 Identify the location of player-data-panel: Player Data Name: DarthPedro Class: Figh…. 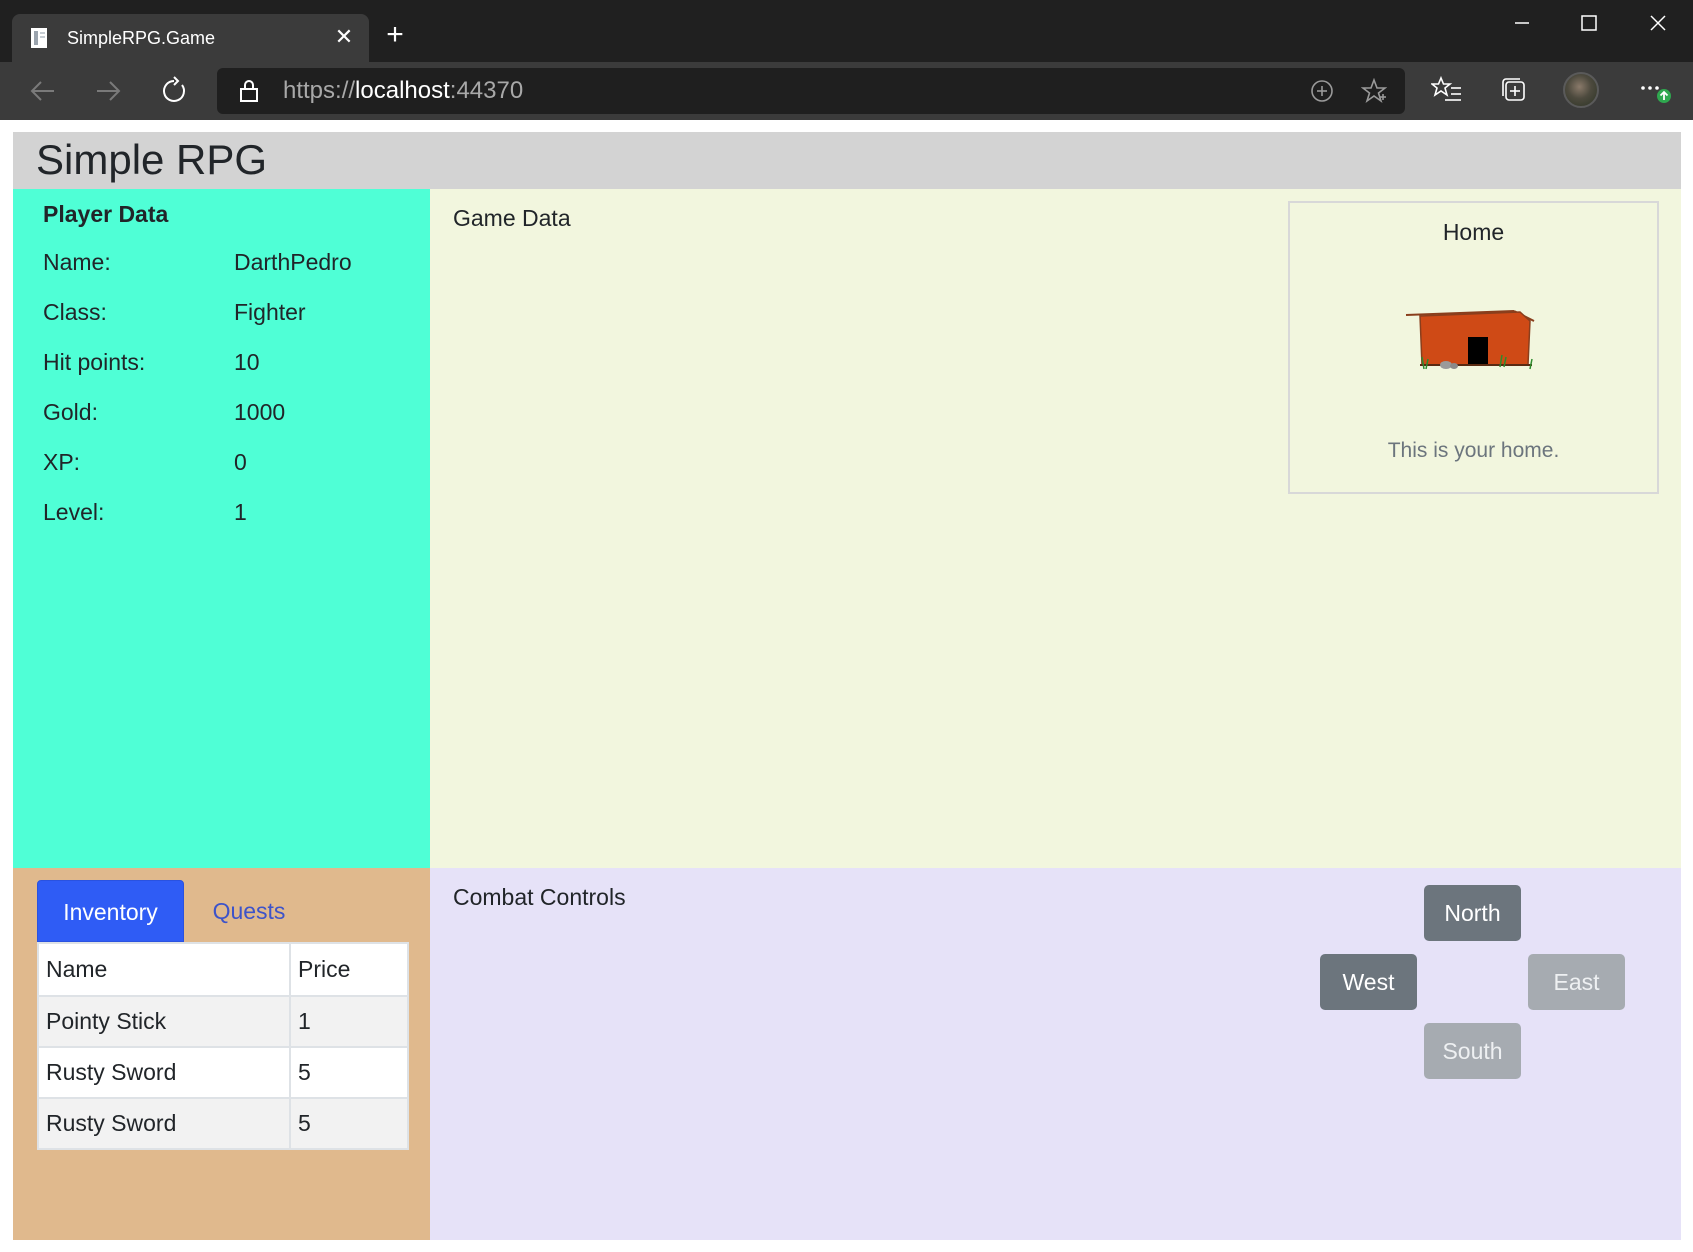
(221, 528).